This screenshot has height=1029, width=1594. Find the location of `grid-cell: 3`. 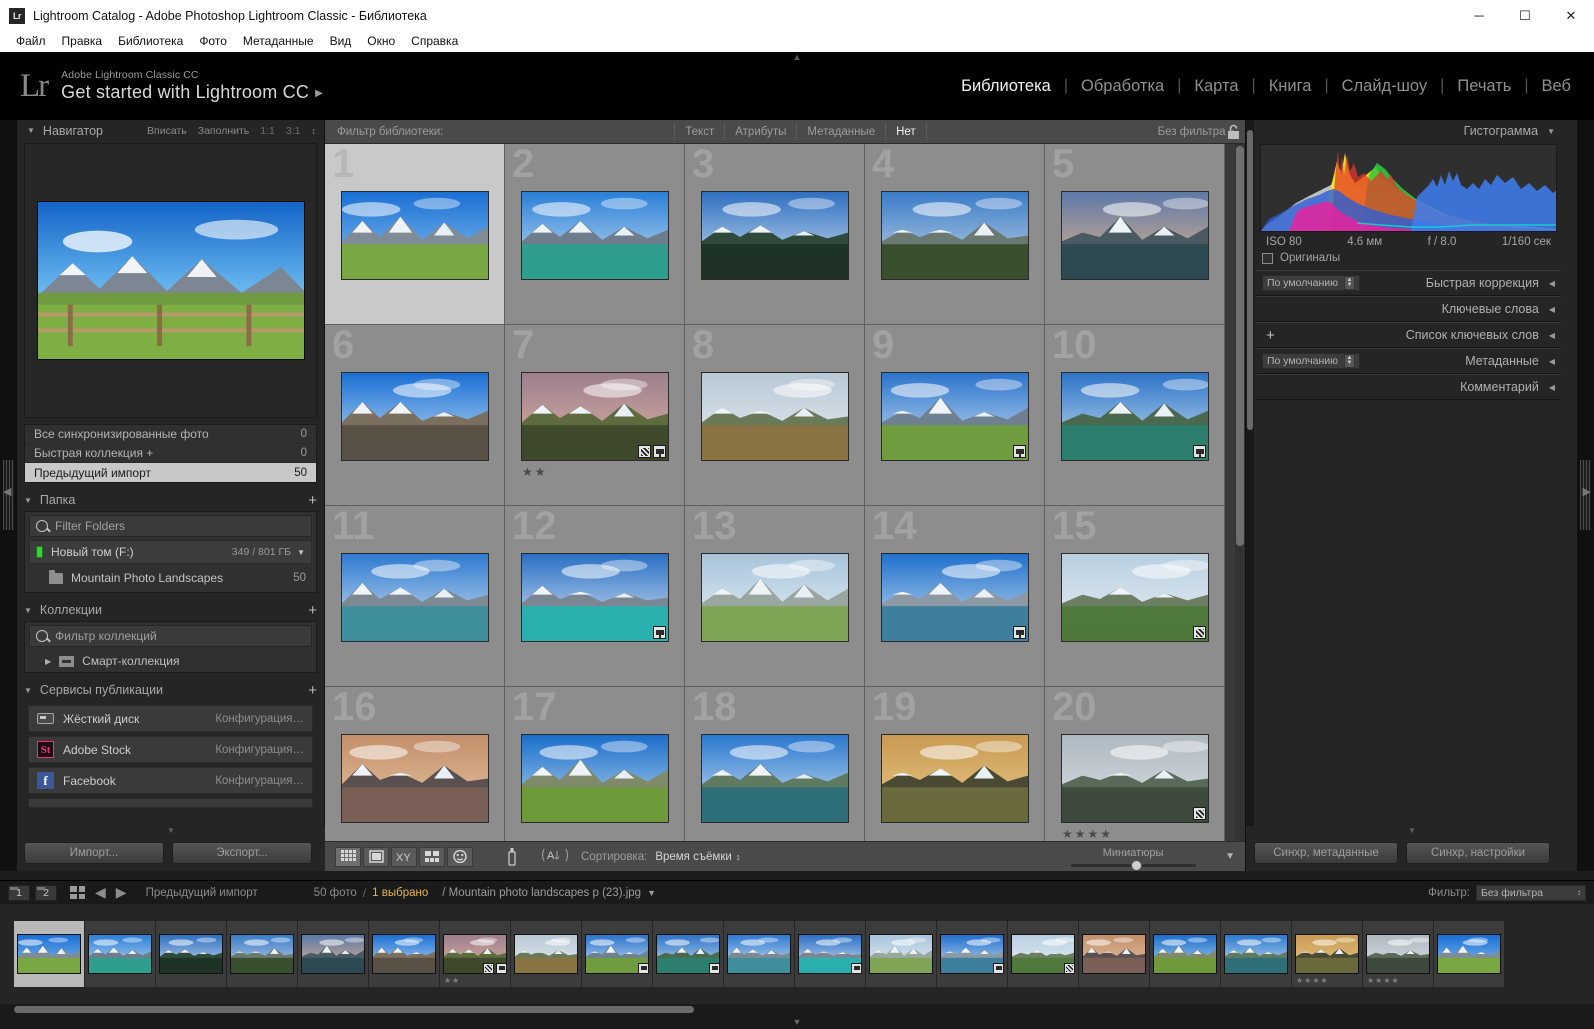

grid-cell: 3 is located at coordinates (775, 234).